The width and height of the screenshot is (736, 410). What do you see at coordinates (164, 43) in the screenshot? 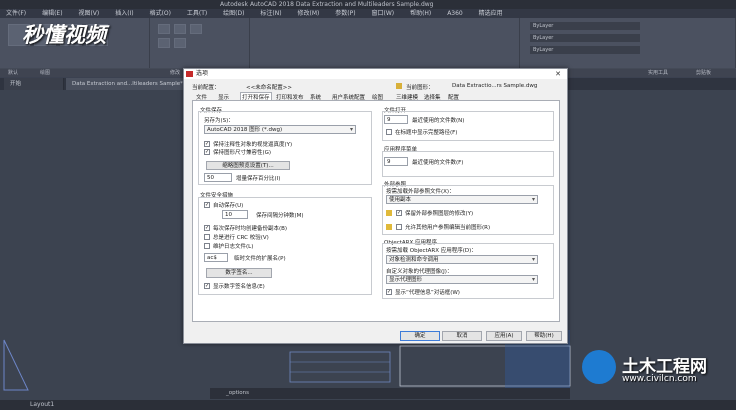
I see `copy-tool-button` at bounding box center [164, 43].